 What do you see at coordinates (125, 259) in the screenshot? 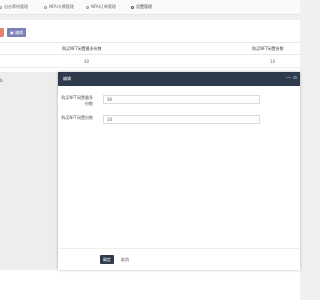
I see `cancel-button: 取消` at bounding box center [125, 259].